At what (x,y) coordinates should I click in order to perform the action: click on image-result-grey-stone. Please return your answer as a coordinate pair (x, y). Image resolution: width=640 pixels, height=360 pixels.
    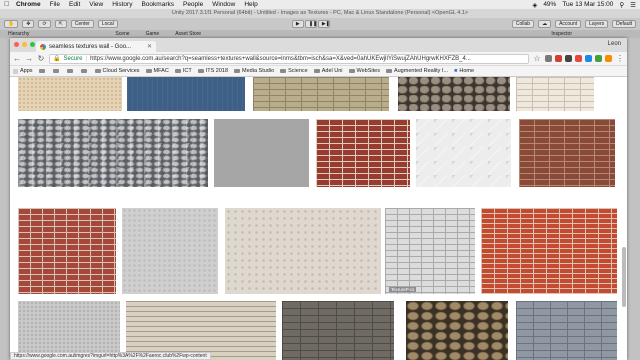
    Looking at the image, I should click on (338, 330).